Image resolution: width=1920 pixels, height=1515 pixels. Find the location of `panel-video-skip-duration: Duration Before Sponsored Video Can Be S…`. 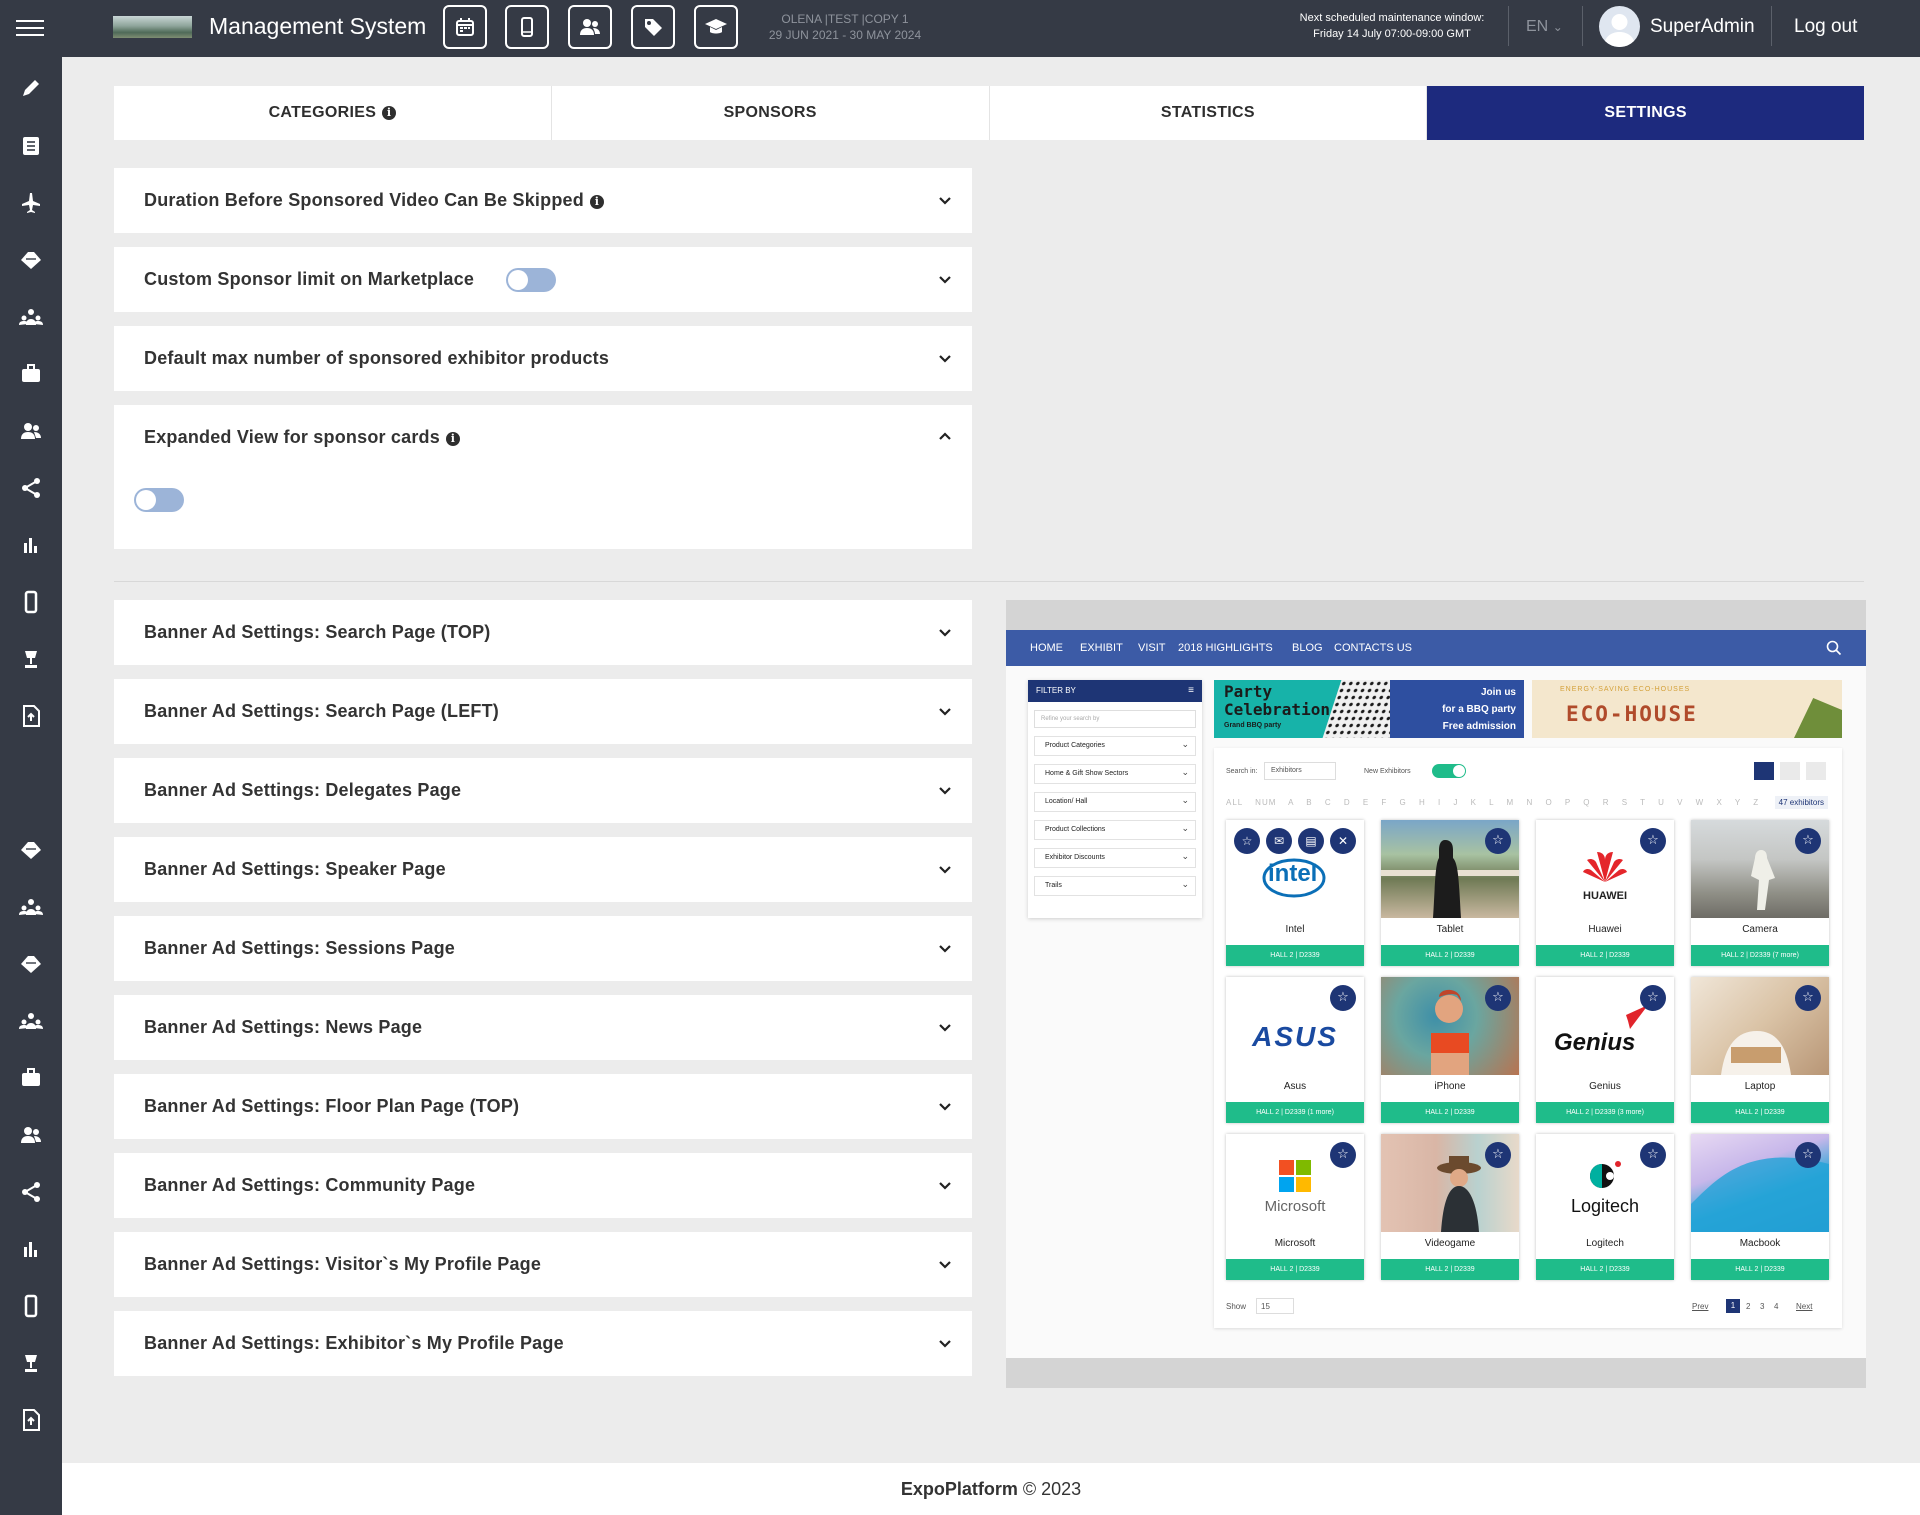

panel-video-skip-duration: Duration Before Sponsored Video Can Be S… is located at coordinates (543, 200).